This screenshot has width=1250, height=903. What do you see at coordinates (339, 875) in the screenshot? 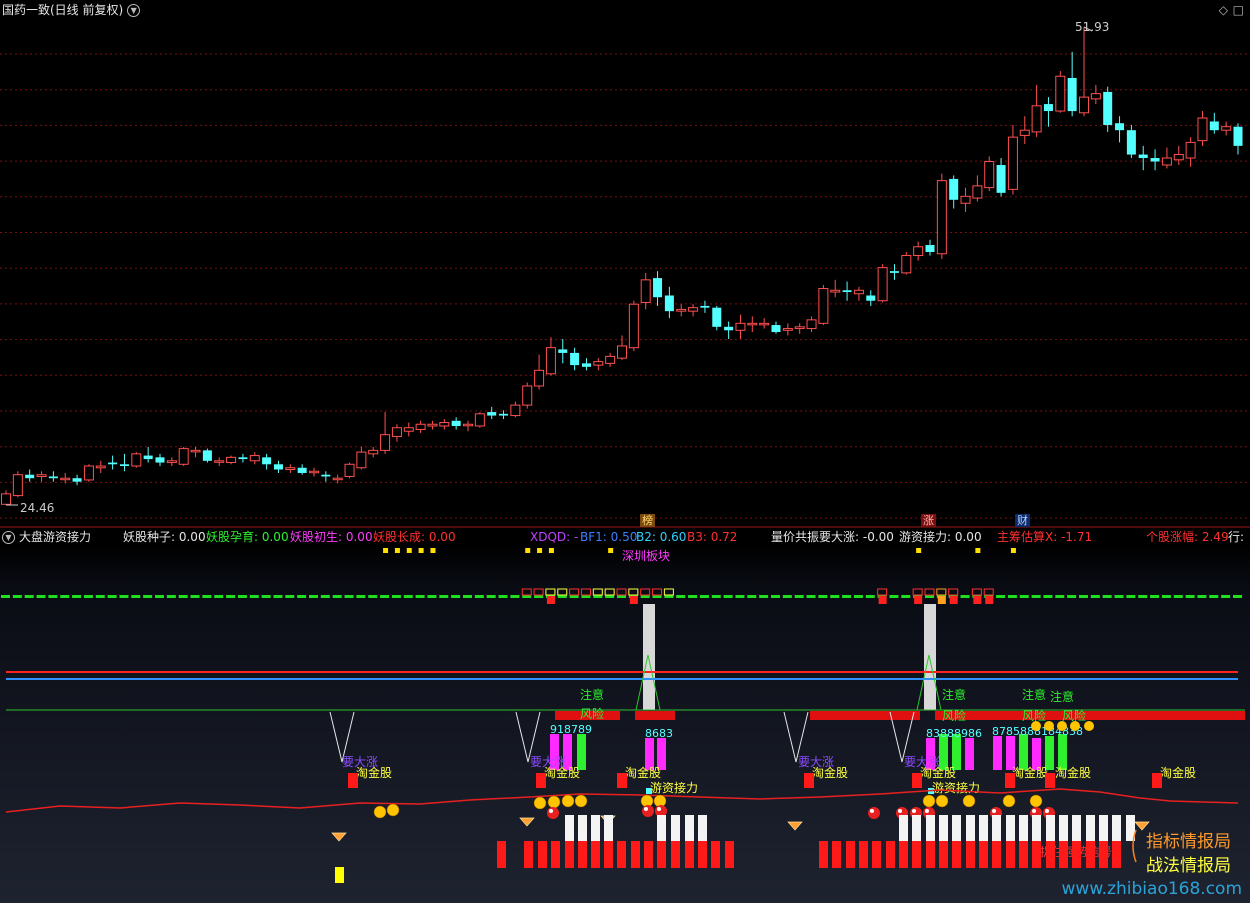
I see `yellow-bar` at bounding box center [339, 875].